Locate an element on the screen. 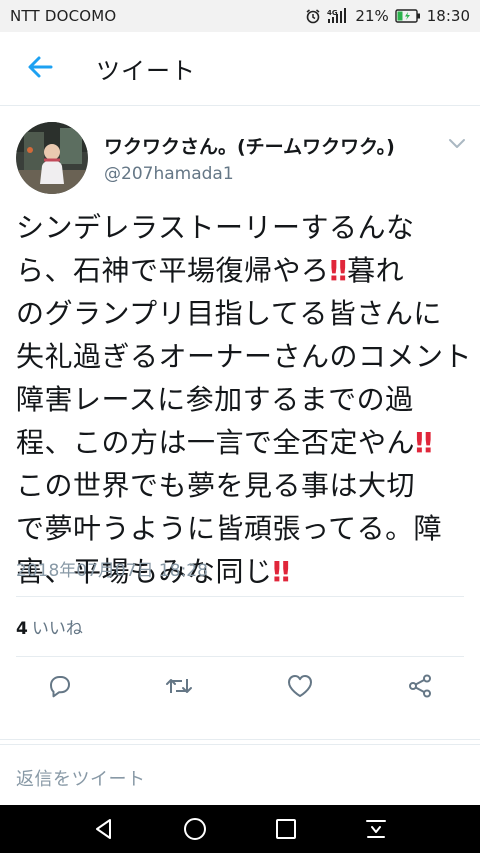  app-bar: ツイート is located at coordinates (240, 69).